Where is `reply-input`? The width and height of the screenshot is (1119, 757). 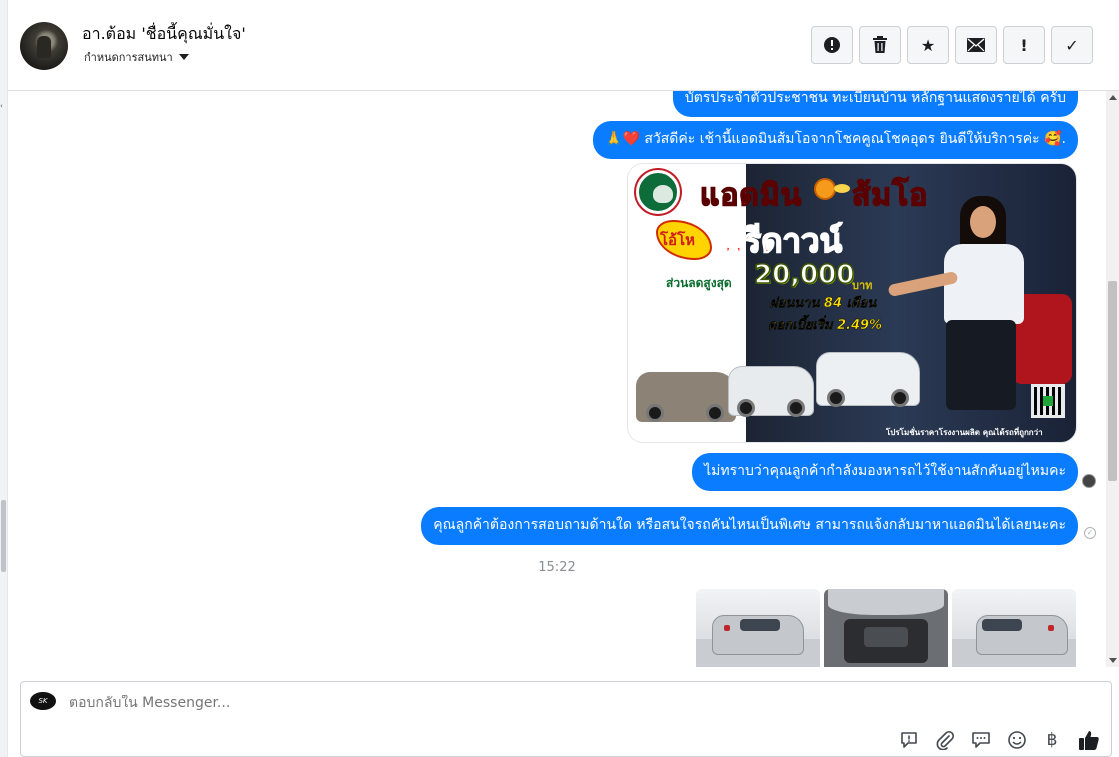 reply-input is located at coordinates (419, 703).